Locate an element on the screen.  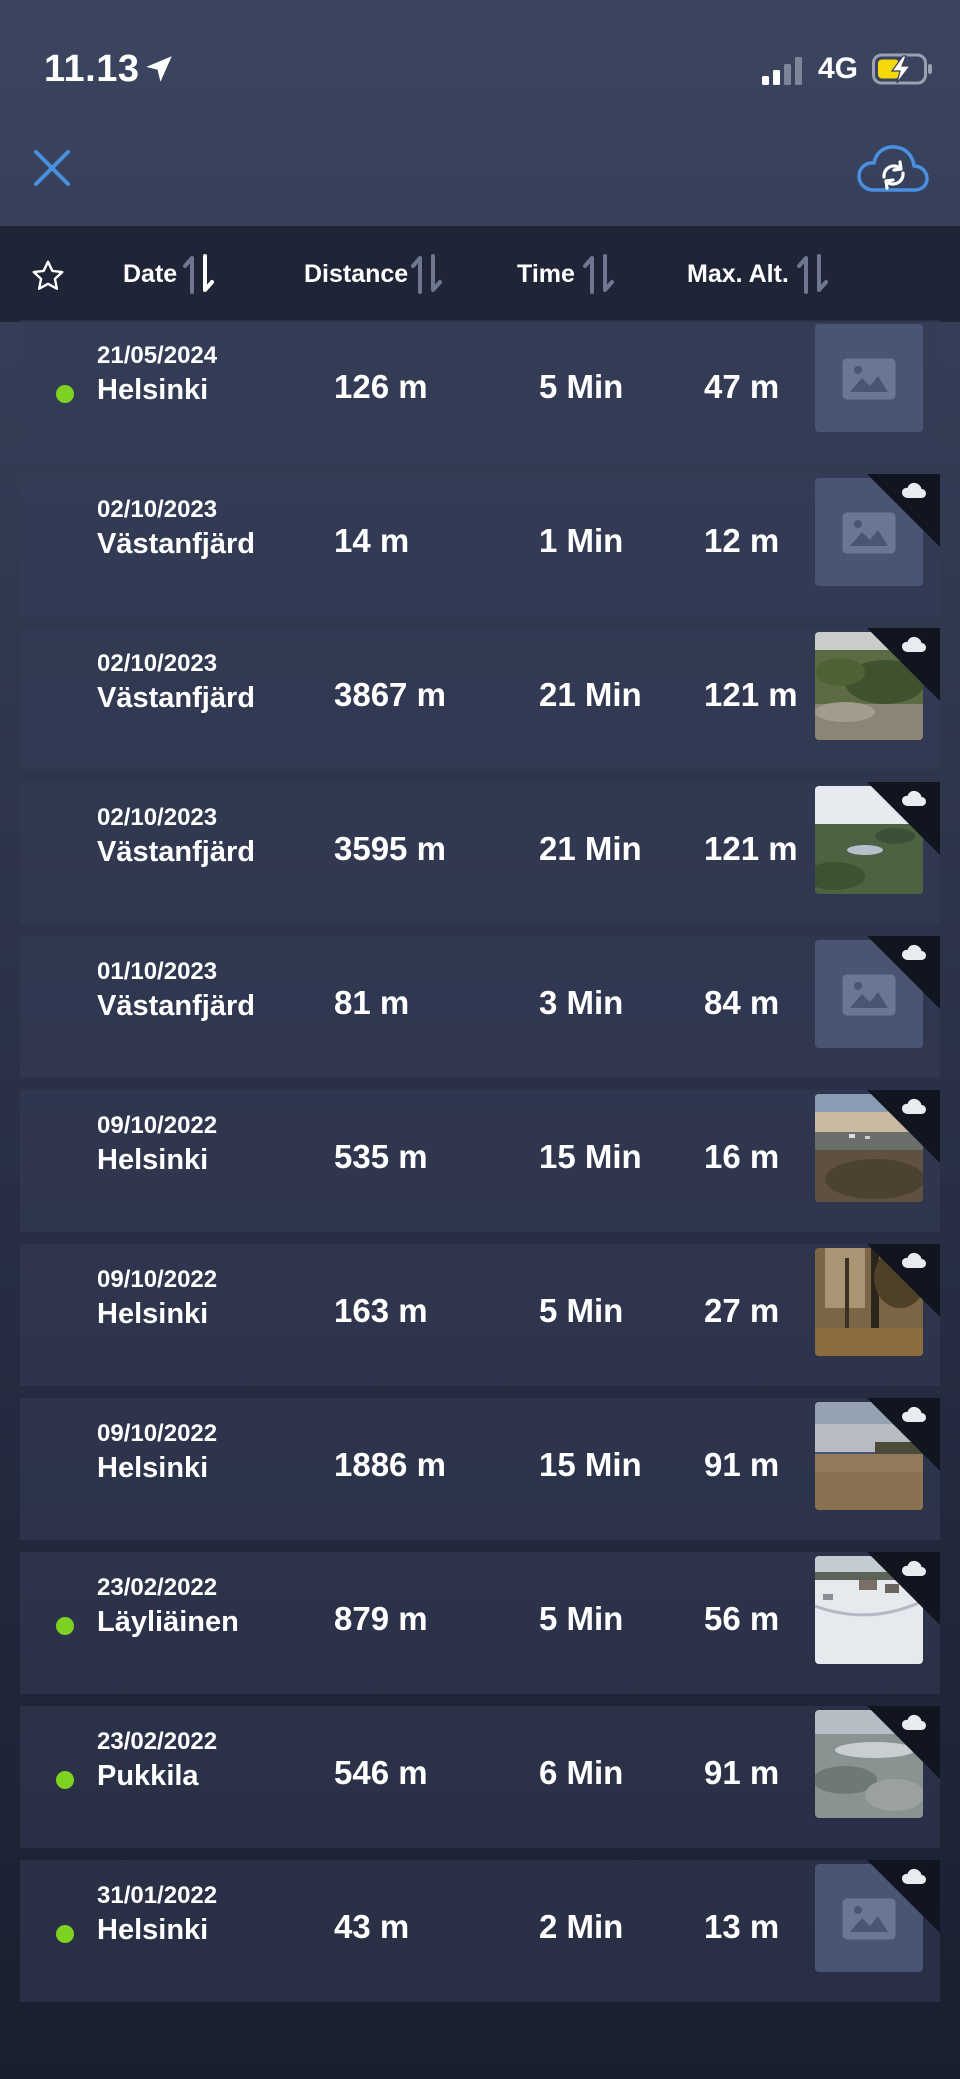
flight-row: 09/10/2022 Helsinki 535 m 15 Min 16 m is located at coordinates (480, 1161).